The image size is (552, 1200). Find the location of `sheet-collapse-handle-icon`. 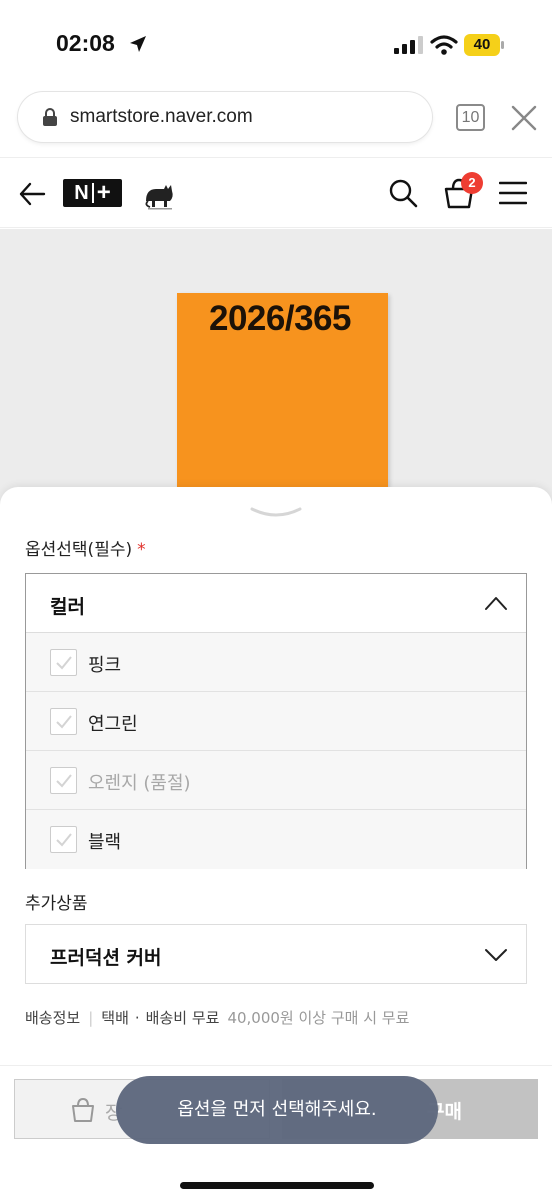

sheet-collapse-handle-icon is located at coordinates (276, 513).